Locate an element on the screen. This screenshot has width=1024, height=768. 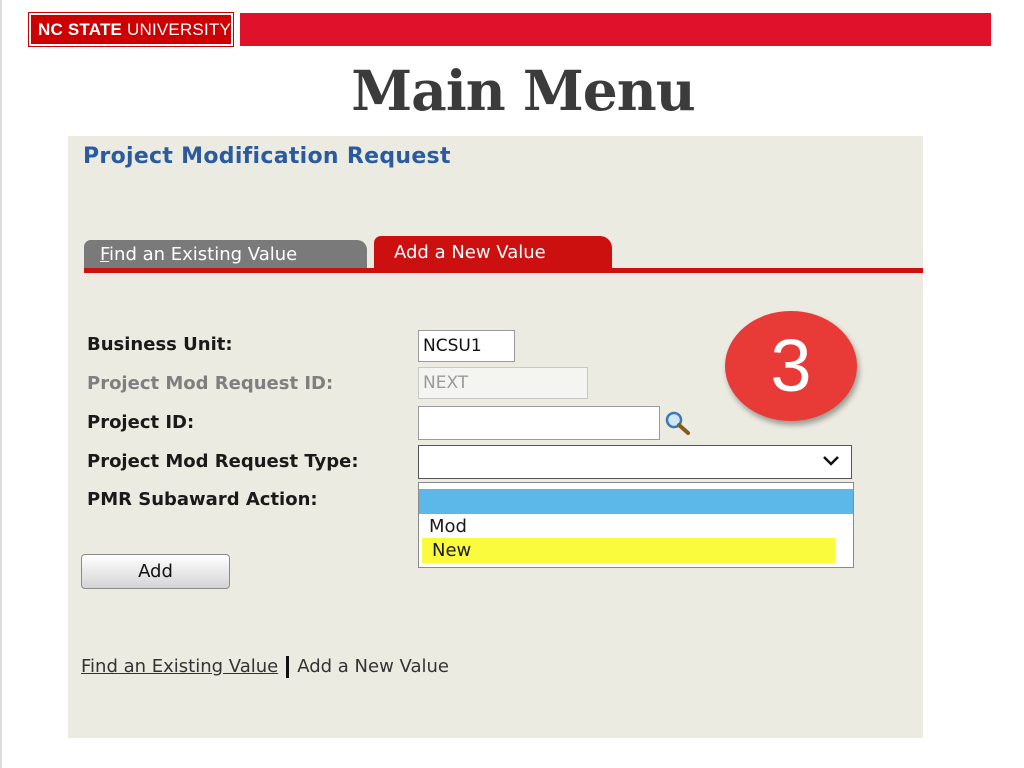
logo-rest-text: UNIVERSITY is located at coordinates (177, 29).